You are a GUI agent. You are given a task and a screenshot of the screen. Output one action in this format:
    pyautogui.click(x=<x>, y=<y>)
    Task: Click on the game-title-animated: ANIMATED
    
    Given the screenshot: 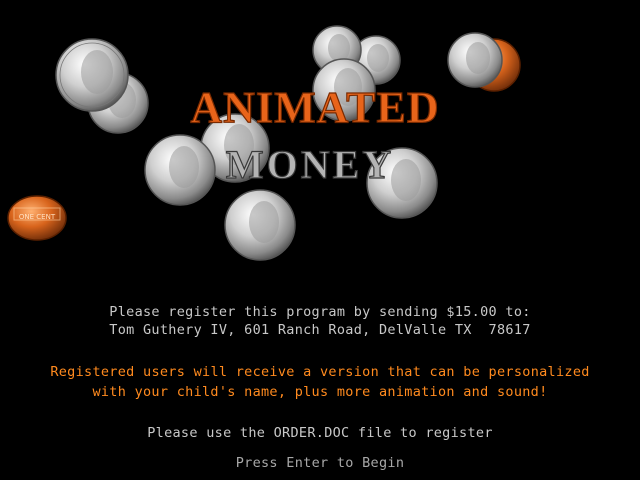 What is the action you would take?
    pyautogui.click(x=314, y=106)
    